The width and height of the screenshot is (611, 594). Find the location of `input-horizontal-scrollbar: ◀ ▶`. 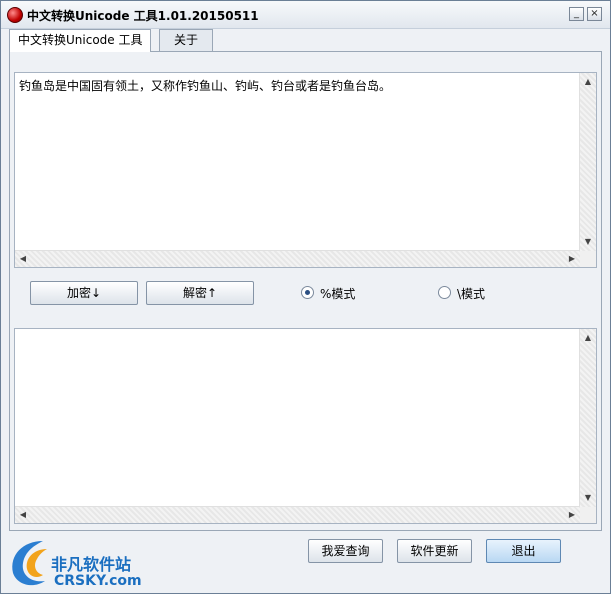

input-horizontal-scrollbar: ◀ ▶ is located at coordinates (297, 258).